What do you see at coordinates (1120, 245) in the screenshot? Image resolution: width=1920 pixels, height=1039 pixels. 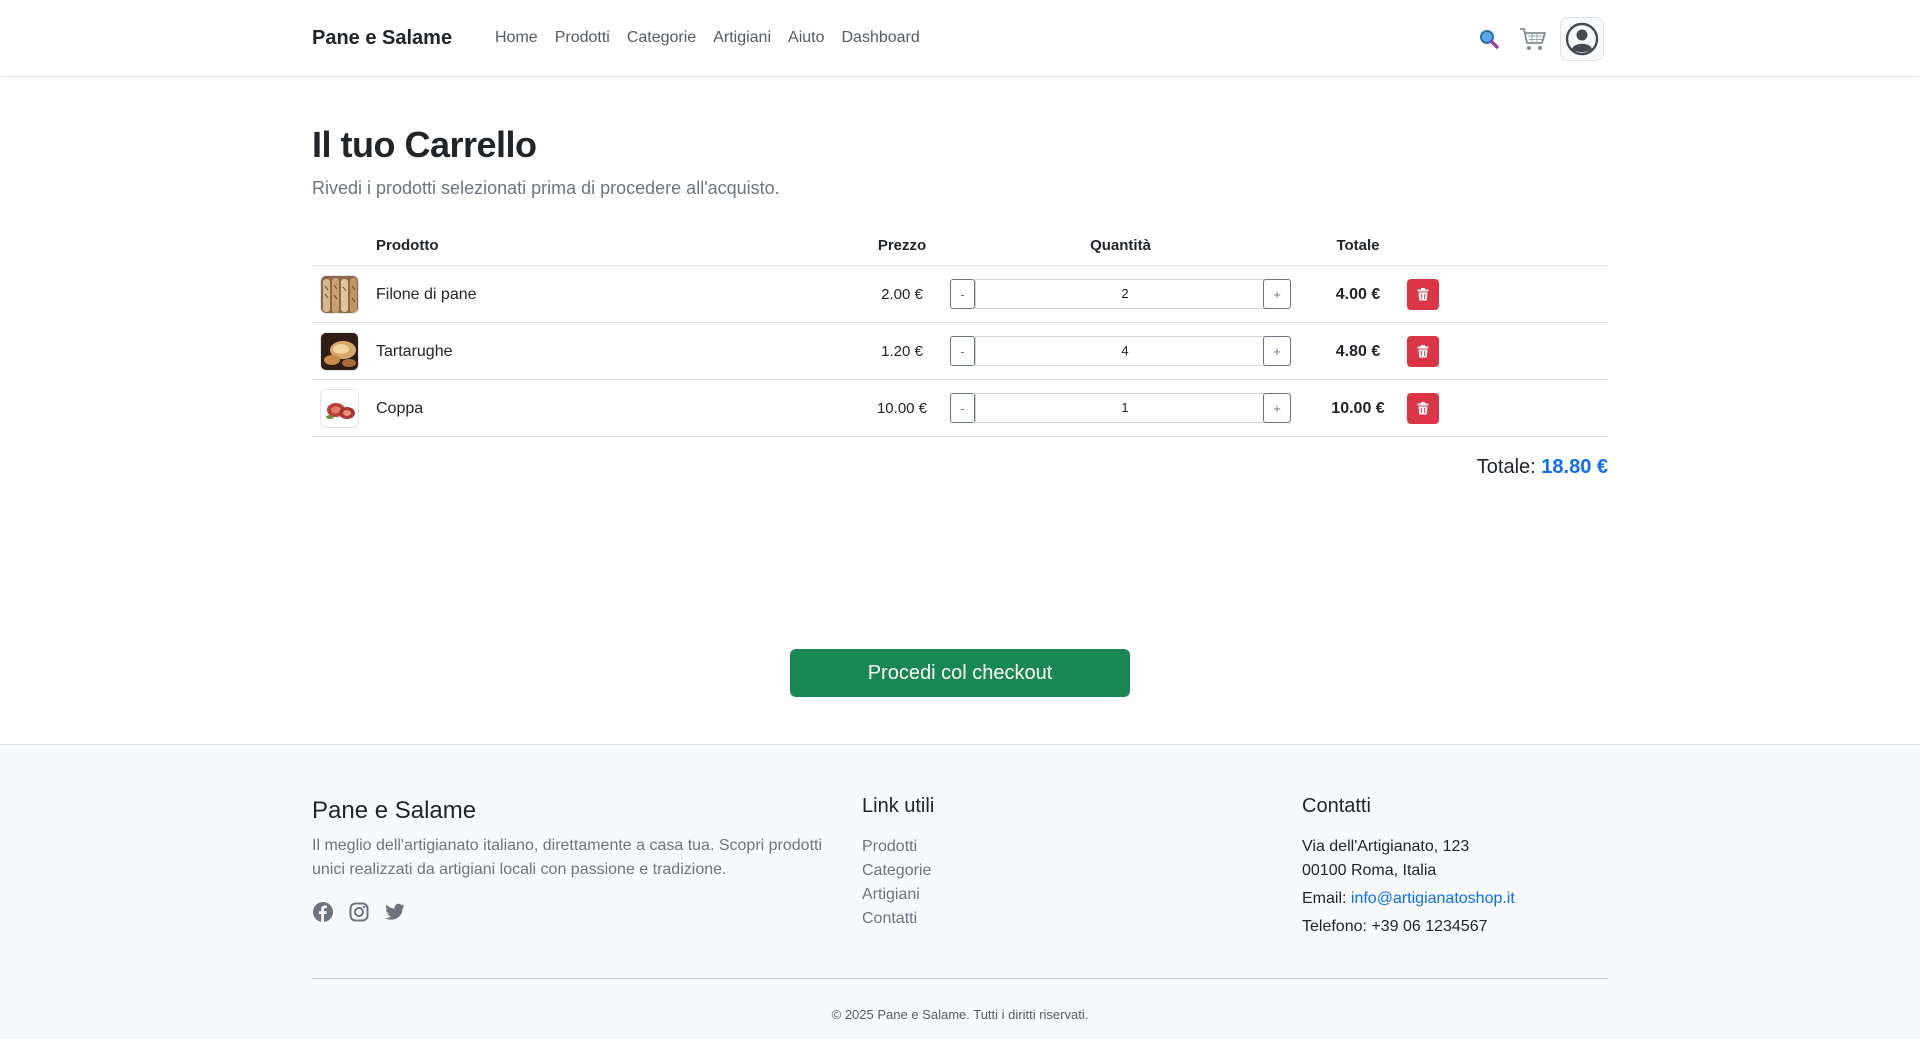 I see `column-header-quantity: Quantità` at bounding box center [1120, 245].